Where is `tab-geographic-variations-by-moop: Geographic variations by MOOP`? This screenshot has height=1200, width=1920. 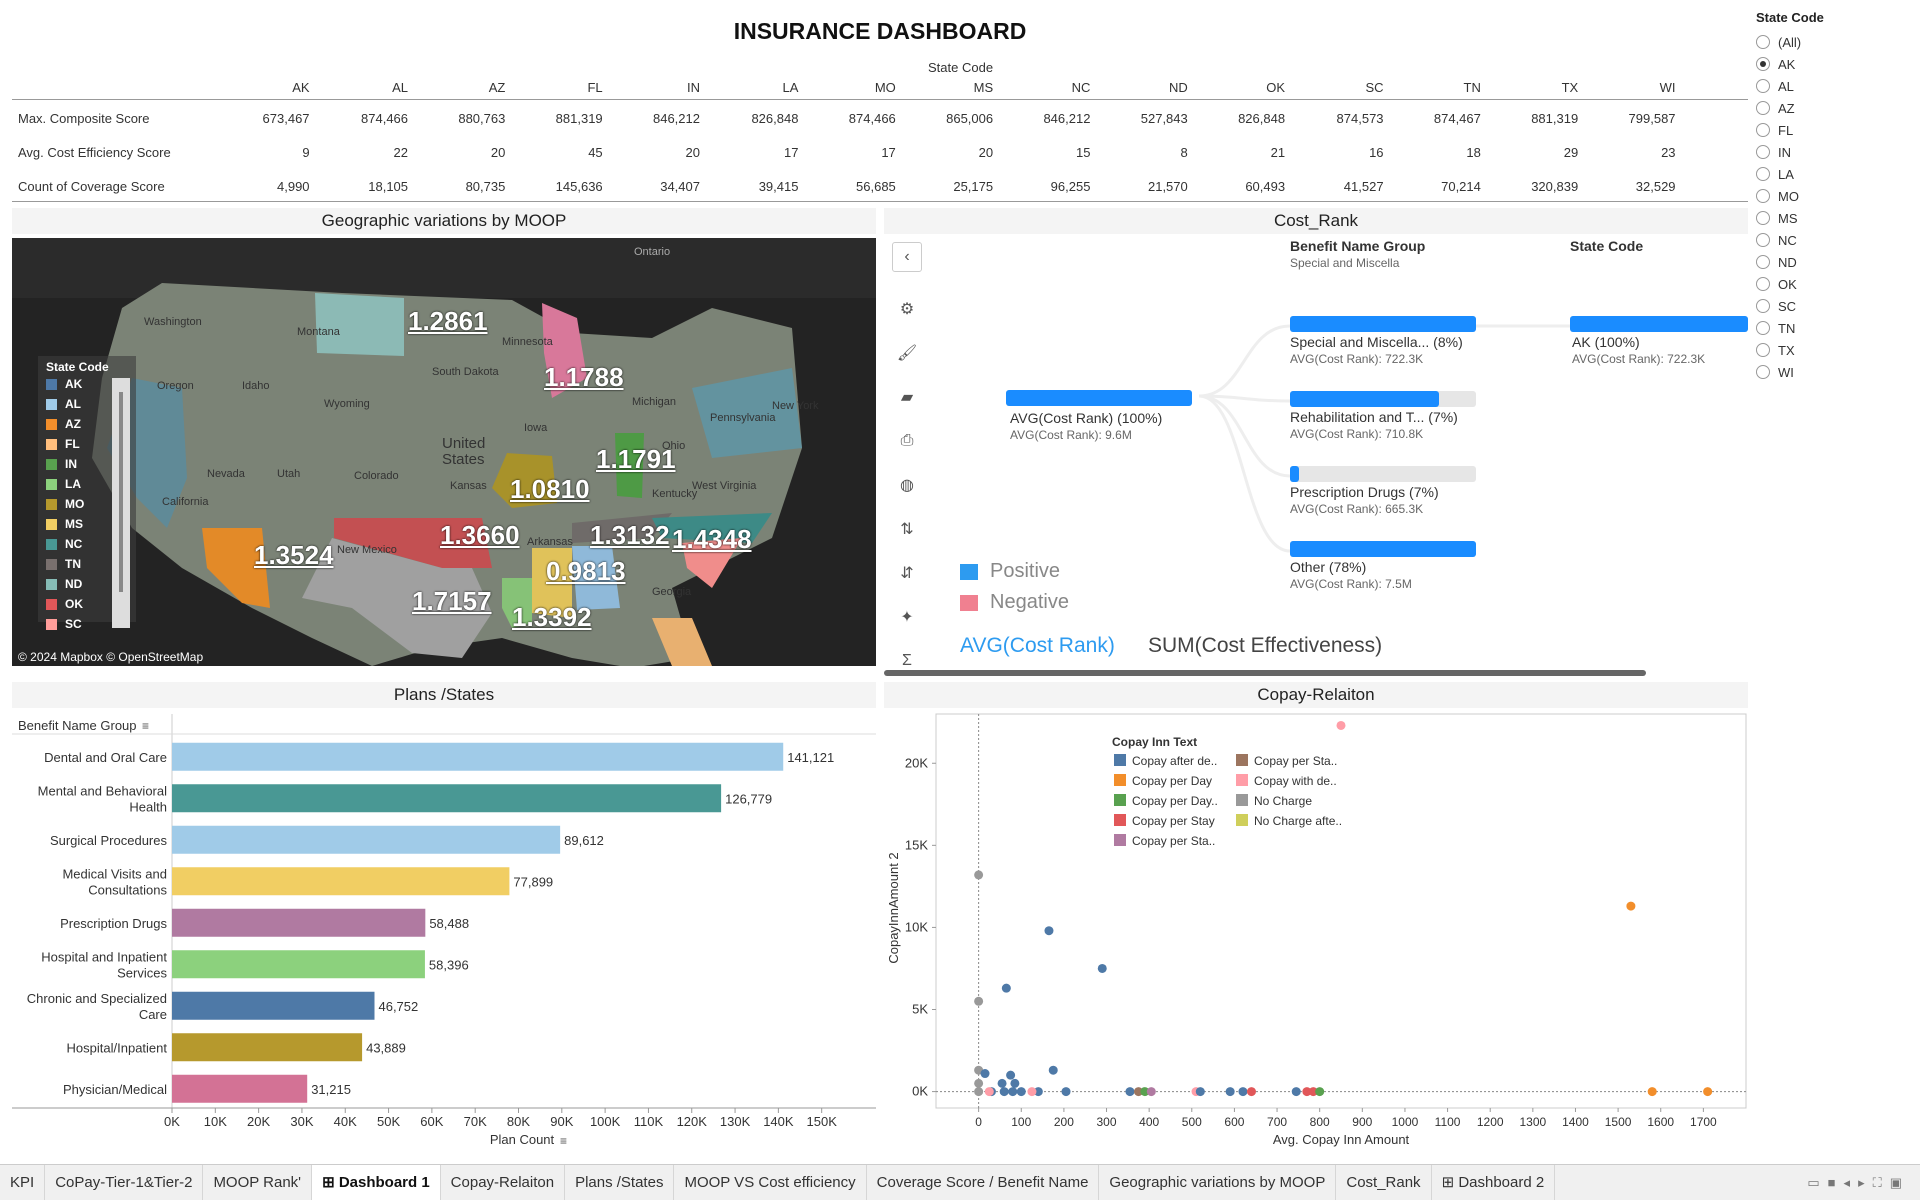
tab-geographic-variations-by-moop: Geographic variations by MOOP is located at coordinates (1218, 1182).